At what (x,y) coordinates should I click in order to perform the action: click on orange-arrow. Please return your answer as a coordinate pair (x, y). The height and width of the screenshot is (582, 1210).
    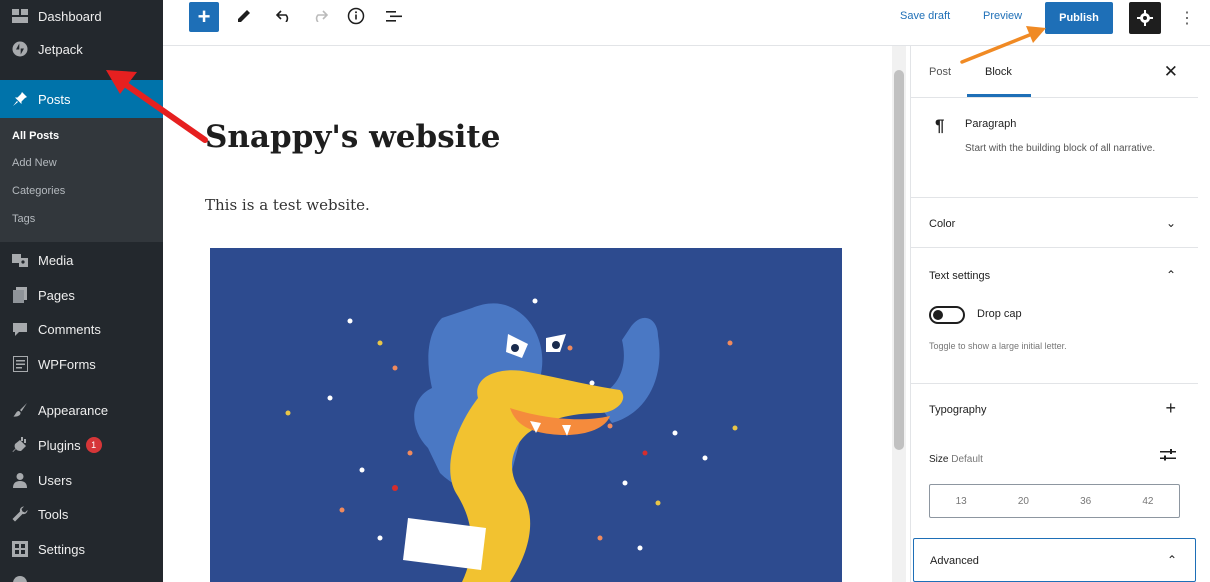
    Looking at the image, I should click on (1003, 45).